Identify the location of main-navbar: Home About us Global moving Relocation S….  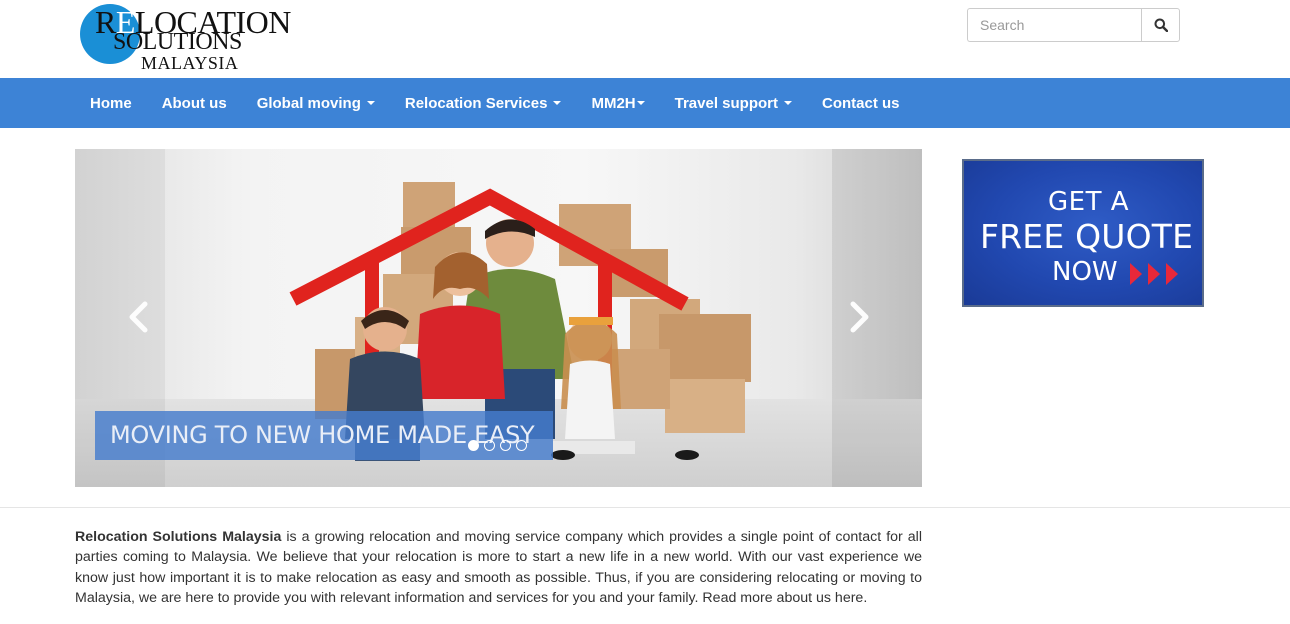
(645, 103).